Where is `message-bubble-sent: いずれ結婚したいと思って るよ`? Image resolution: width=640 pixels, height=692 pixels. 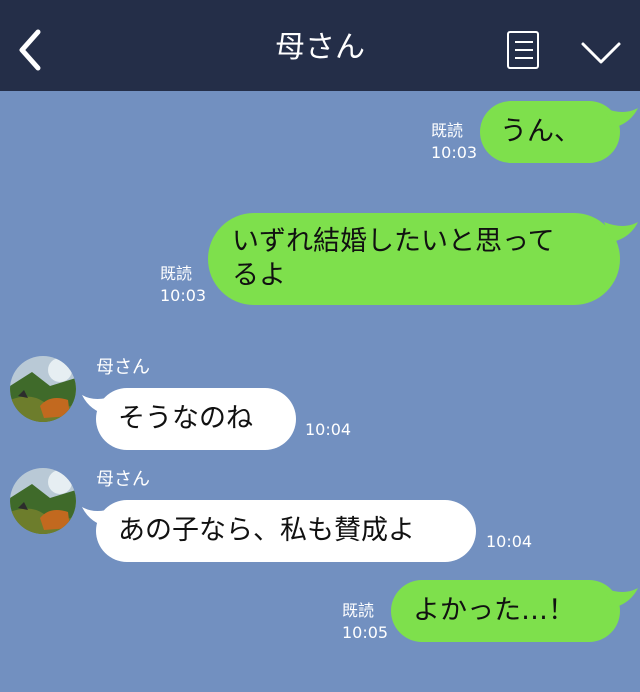 message-bubble-sent: いずれ結婚したいと思って るよ is located at coordinates (414, 259).